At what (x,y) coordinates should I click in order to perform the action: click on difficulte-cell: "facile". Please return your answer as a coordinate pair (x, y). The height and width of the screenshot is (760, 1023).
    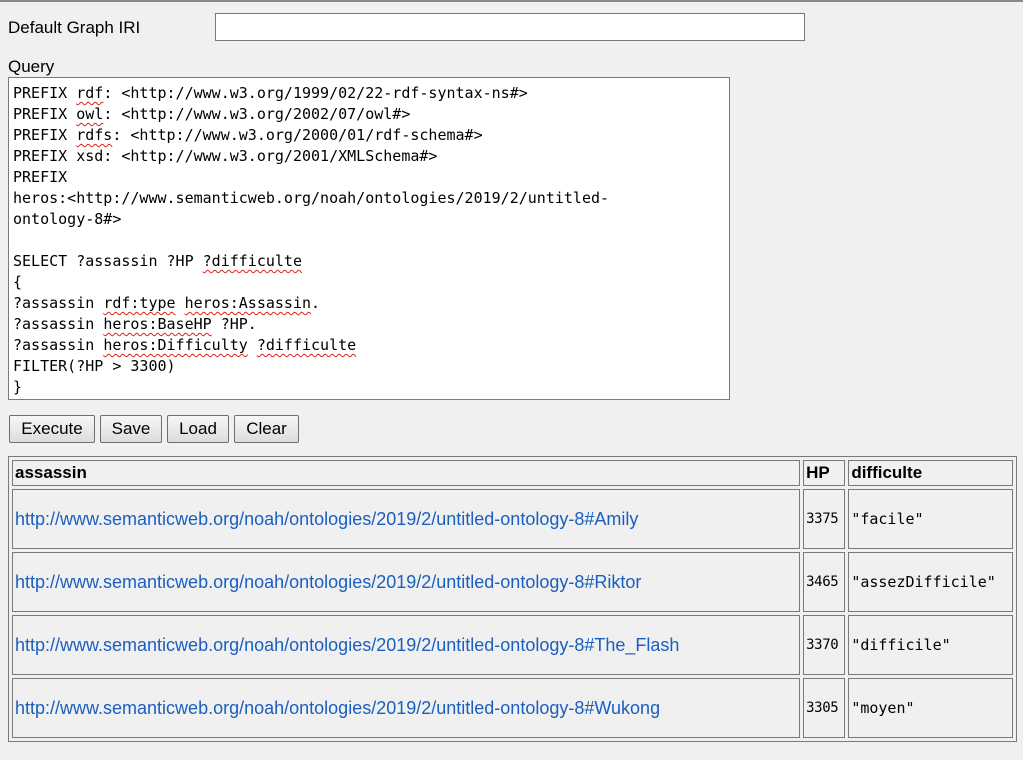
    Looking at the image, I should click on (930, 519).